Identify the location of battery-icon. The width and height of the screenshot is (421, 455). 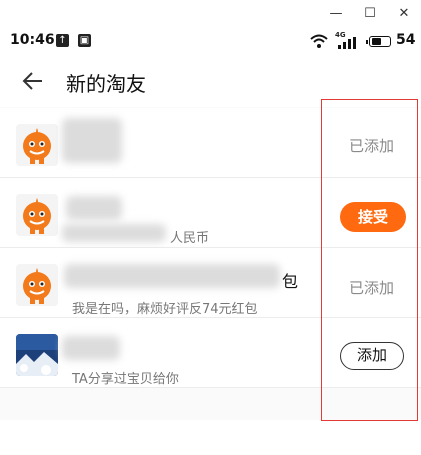
(378, 41).